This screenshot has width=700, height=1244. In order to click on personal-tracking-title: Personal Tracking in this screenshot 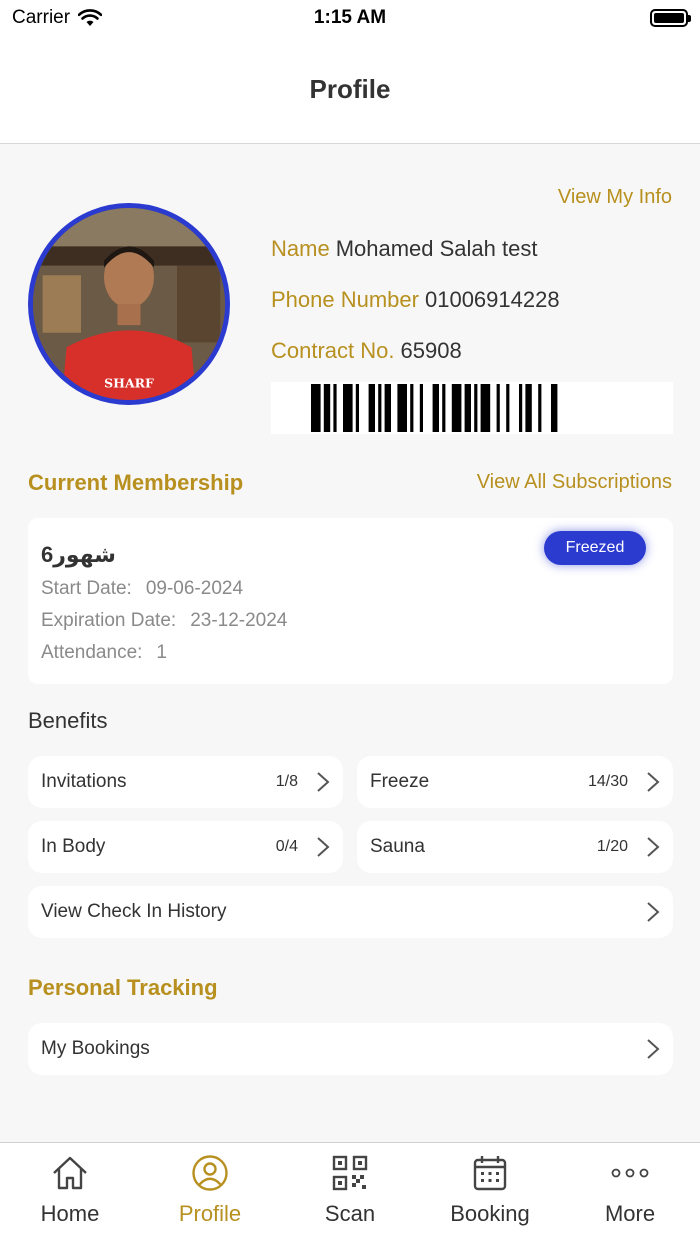, I will do `click(123, 987)`.